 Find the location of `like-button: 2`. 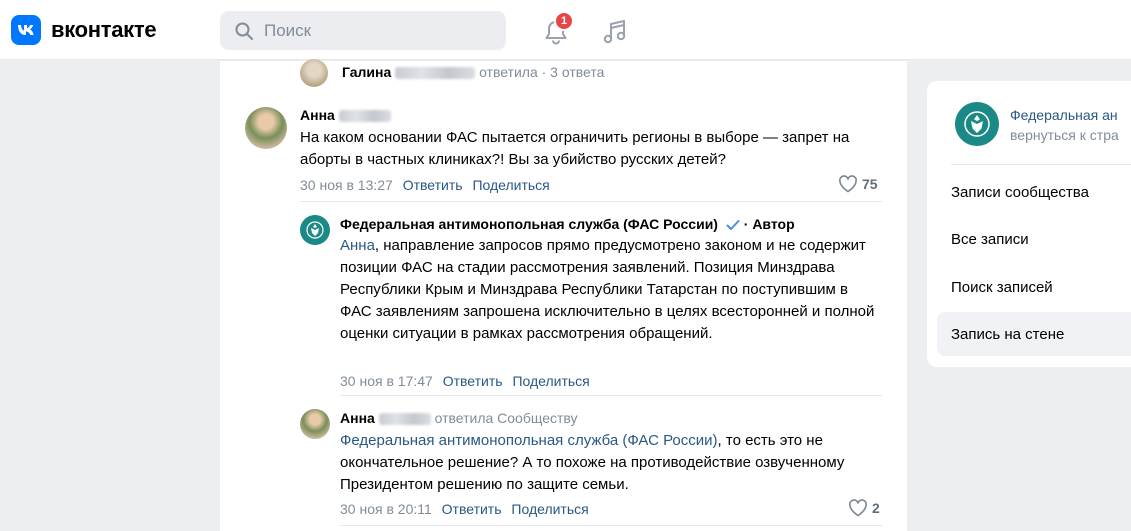

like-button: 2 is located at coordinates (864, 508).